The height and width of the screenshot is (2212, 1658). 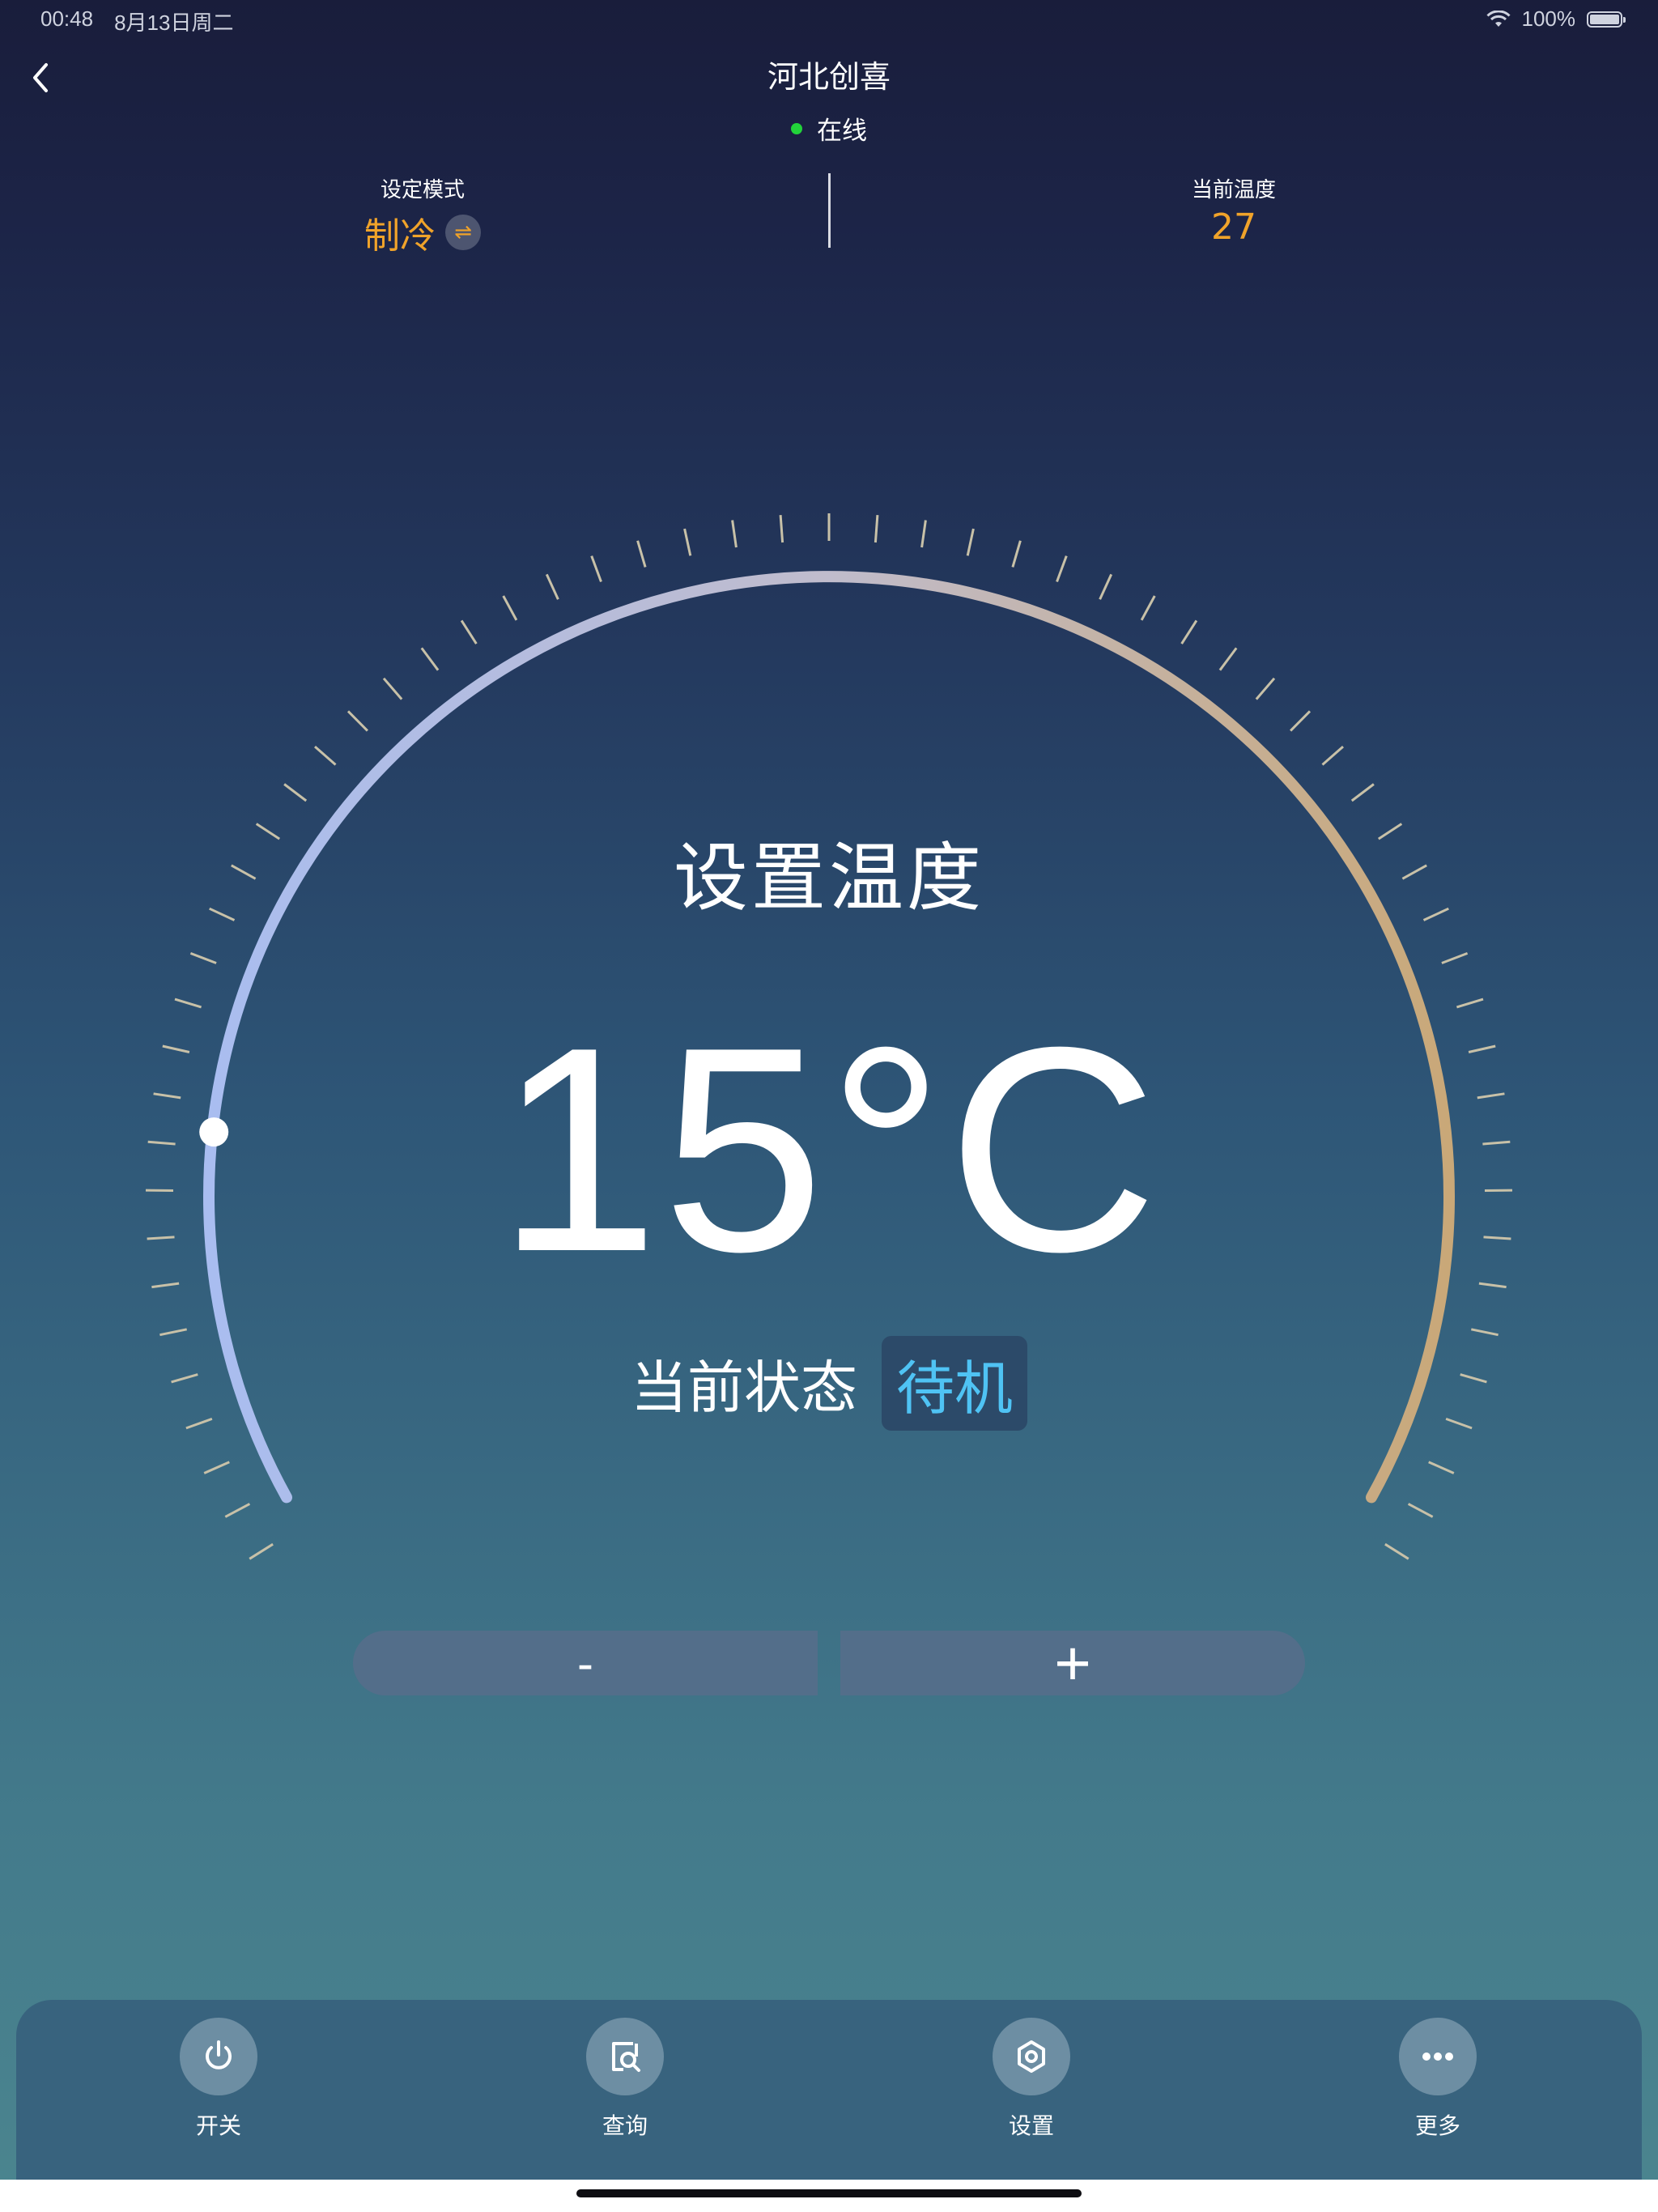 What do you see at coordinates (1437, 2126) in the screenshot?
I see `nav-more-label: 更多` at bounding box center [1437, 2126].